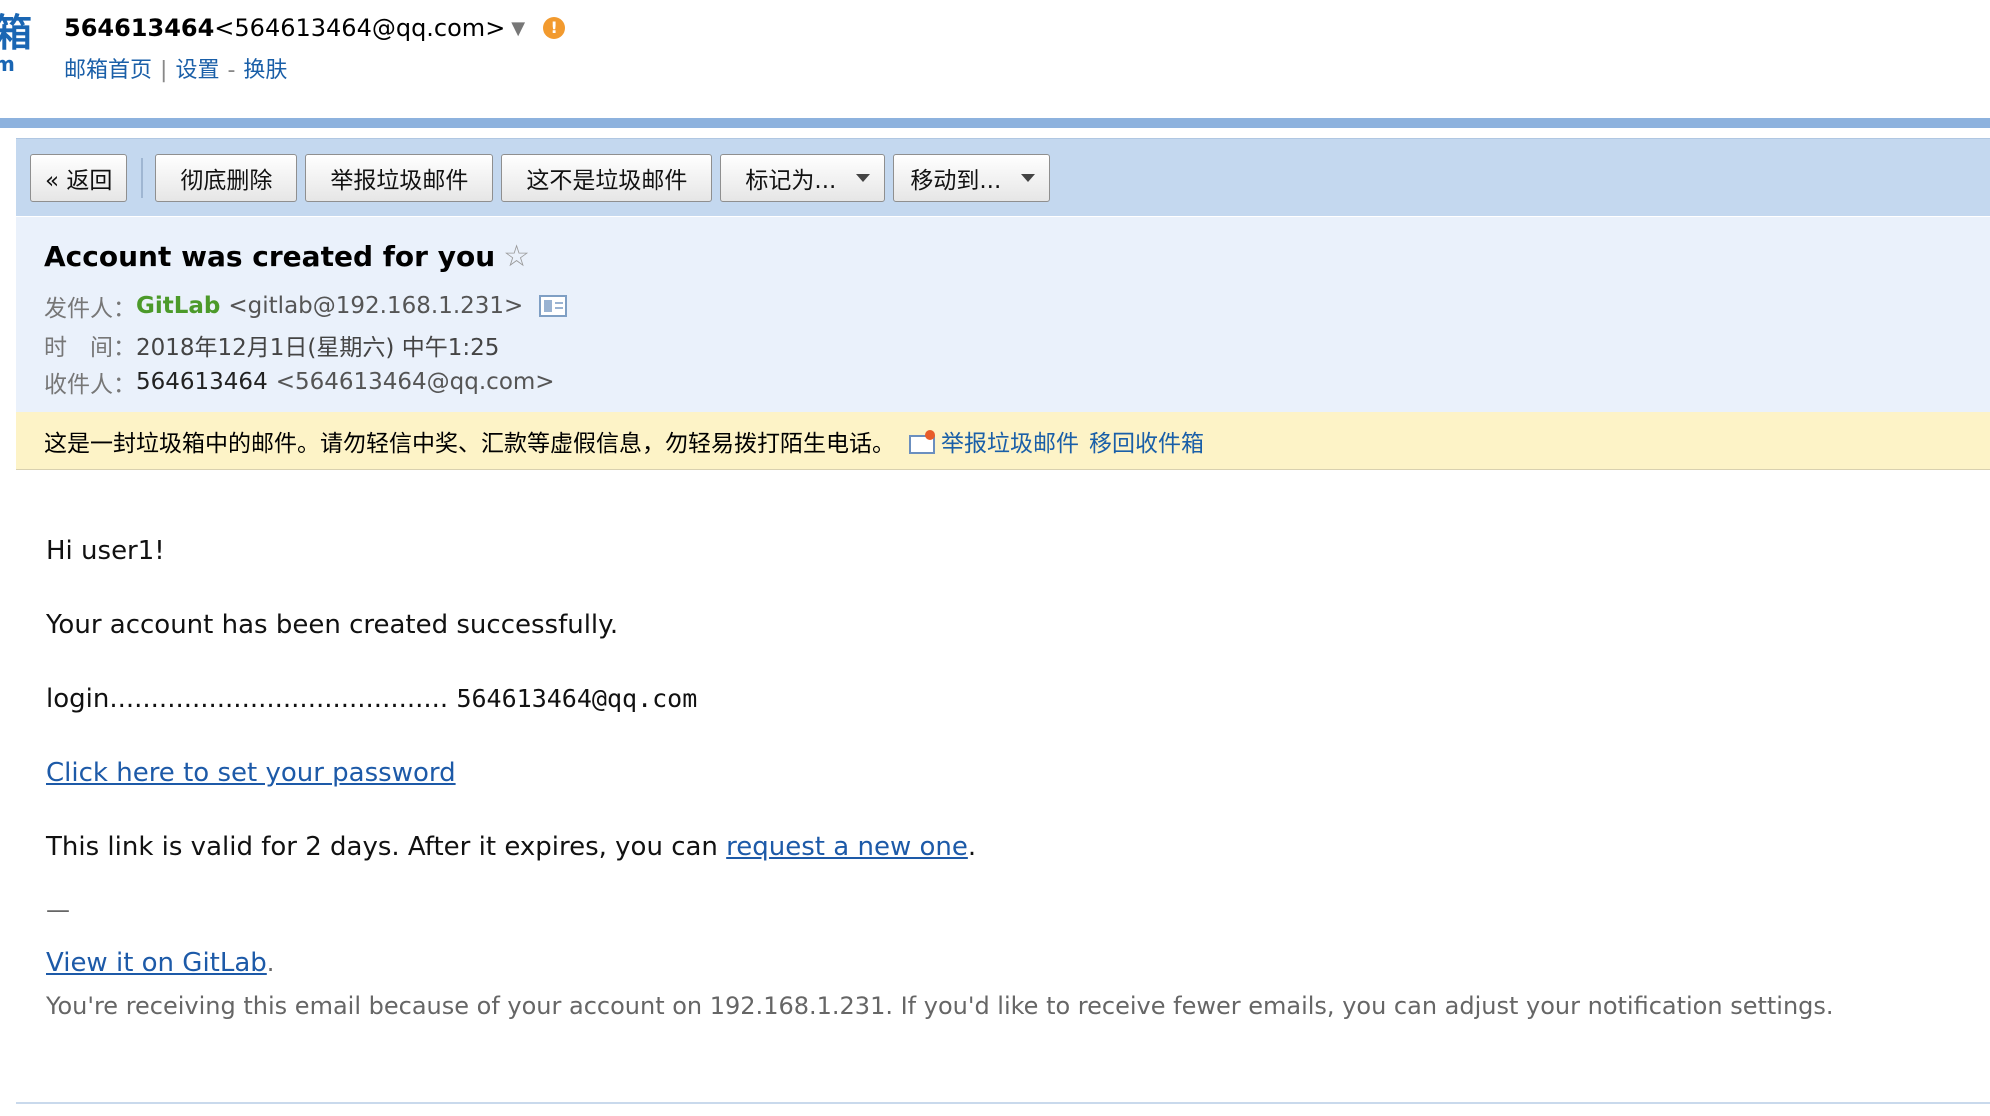 Image resolution: width=1990 pixels, height=1116 pixels. I want to click on report-spam-button: 举报垃圾邮件, so click(399, 177).